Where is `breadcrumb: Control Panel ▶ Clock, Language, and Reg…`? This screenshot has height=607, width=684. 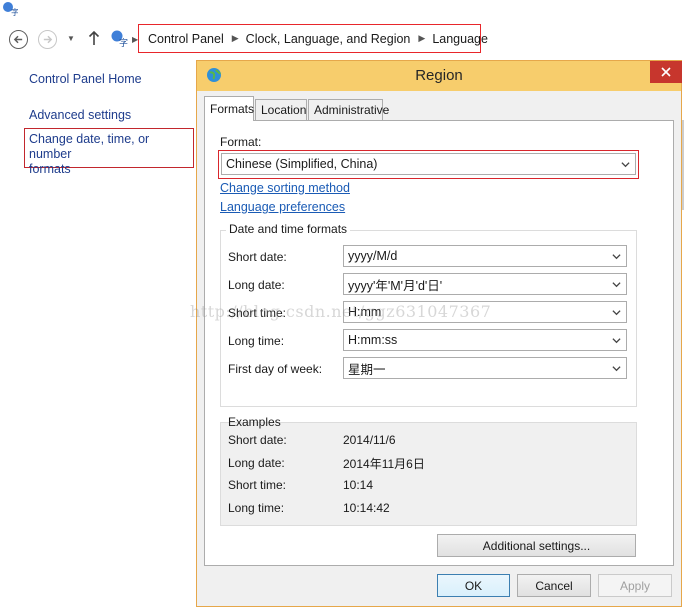
breadcrumb: Control Panel ▶ Clock, Language, and Reg… is located at coordinates (313, 38).